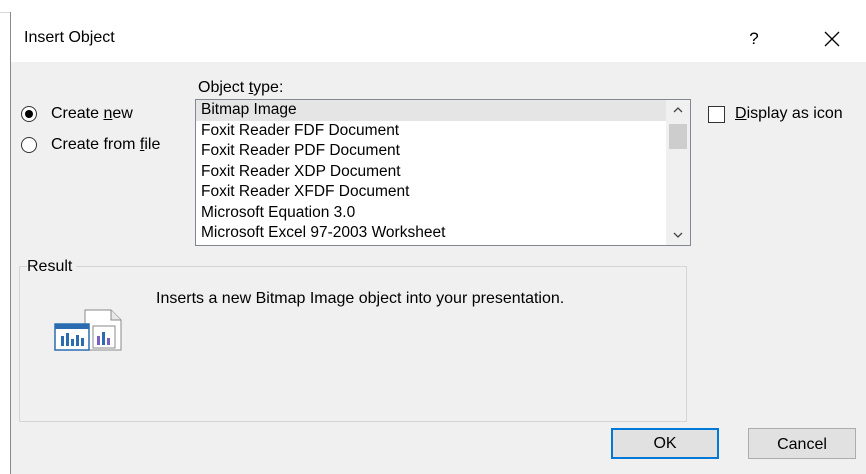  I want to click on display-as-icon-label: Display as icon, so click(789, 114).